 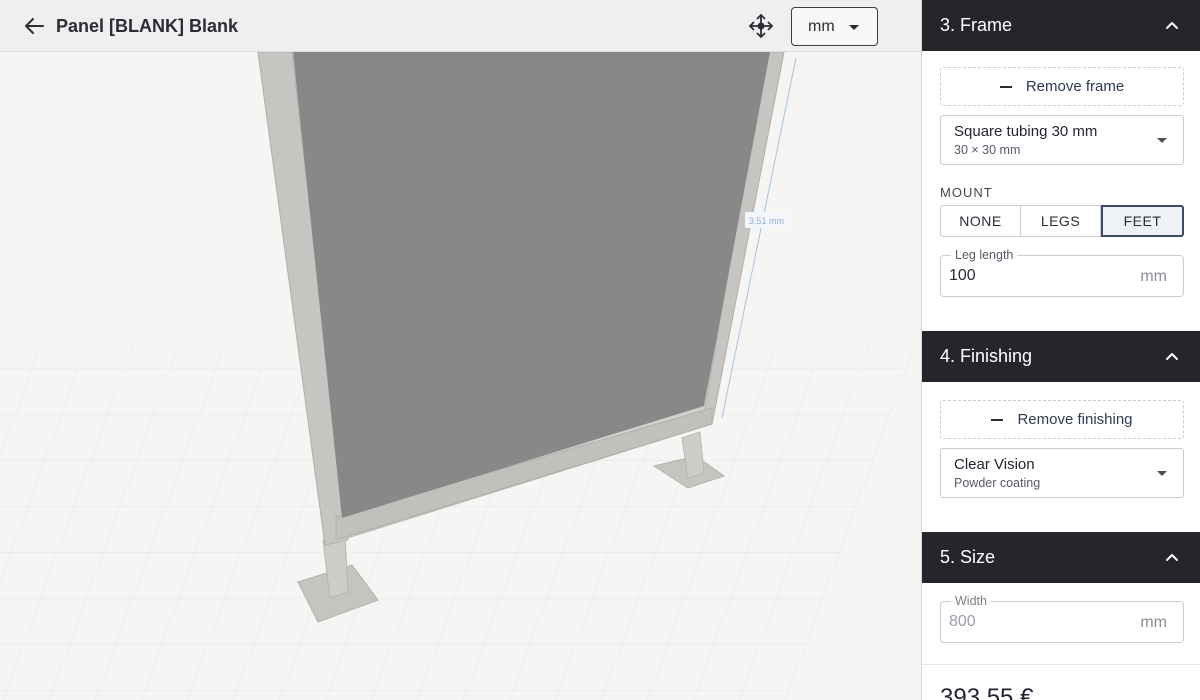 I want to click on remove-finishing-button: Remove finishing, so click(x=1062, y=419).